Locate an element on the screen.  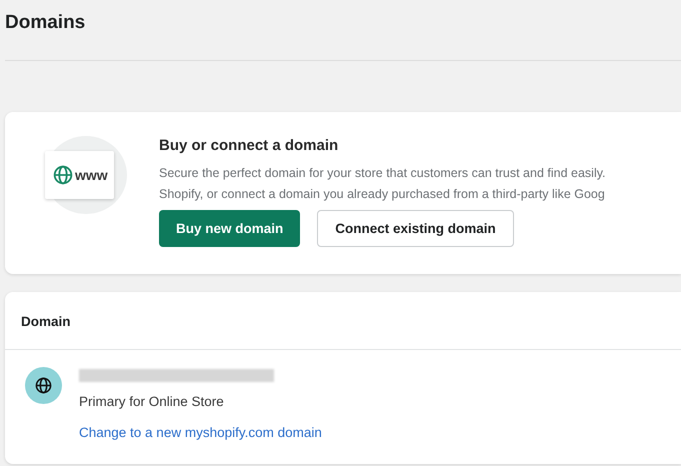
domain-subtitle: Primary for Online Store is located at coordinates (152, 401).